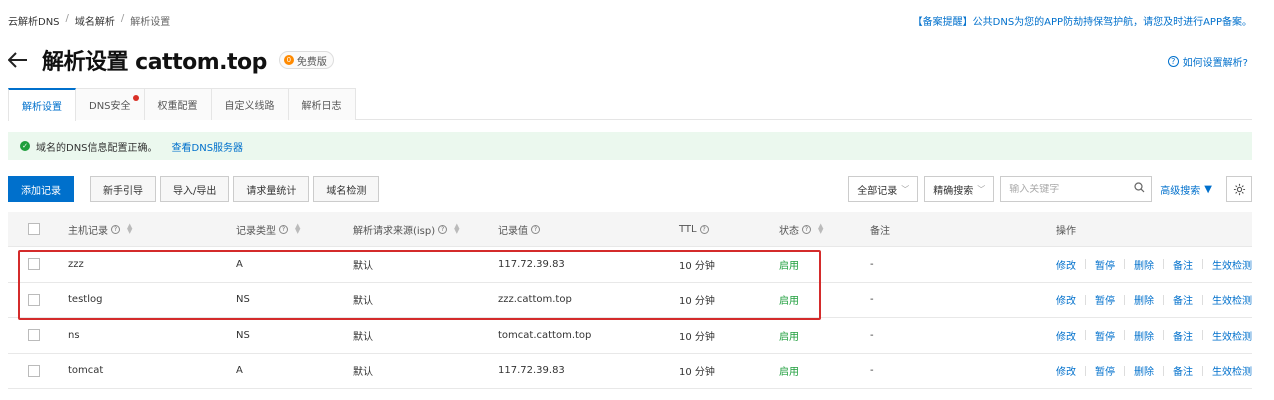 Image resolution: width=1274 pixels, height=400 pixels. I want to click on add-record-button: 添加记录, so click(41, 189).